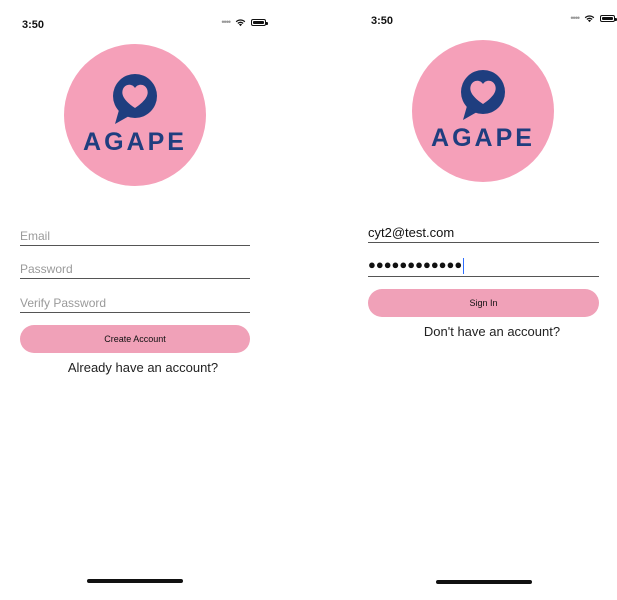 The height and width of the screenshot is (600, 617). I want to click on password-dots: ●●●●●●●●●●●●, so click(415, 265).